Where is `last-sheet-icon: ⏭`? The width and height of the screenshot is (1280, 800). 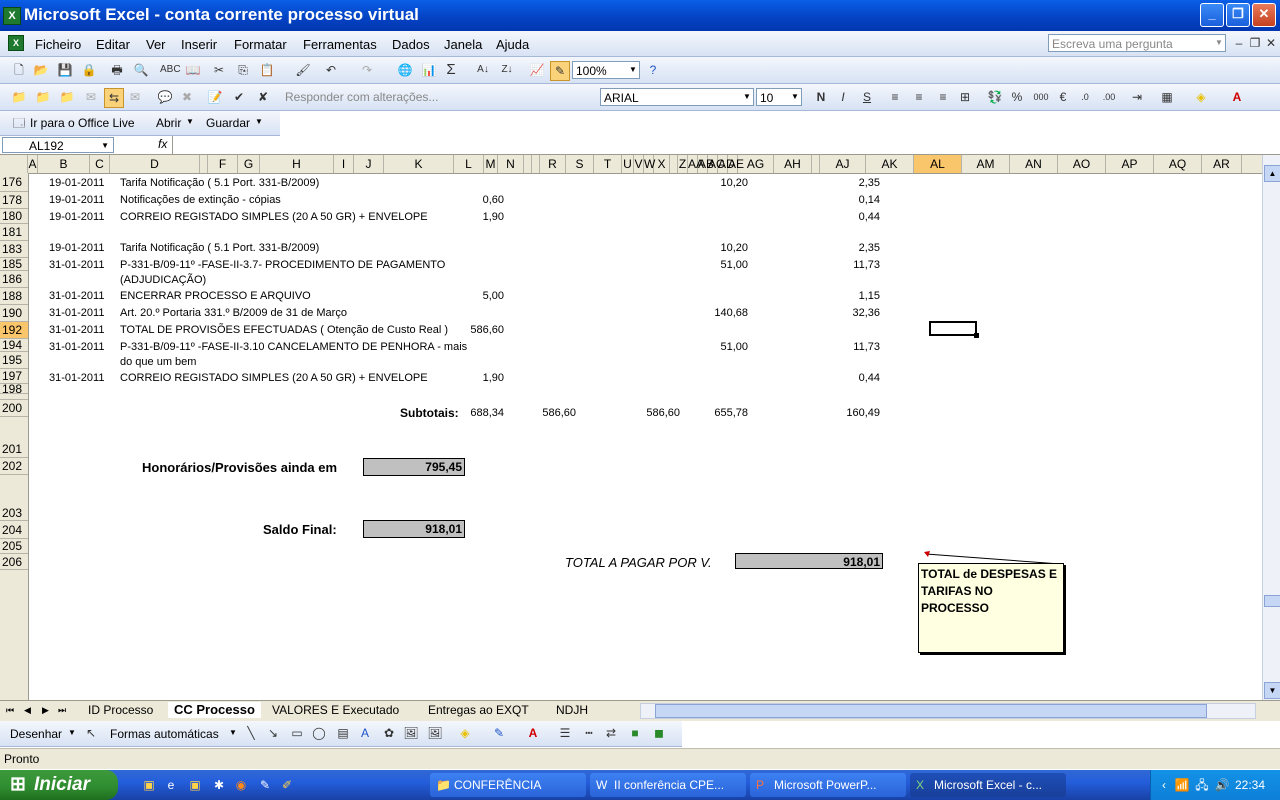
last-sheet-icon: ⏭ is located at coordinates (62, 710).